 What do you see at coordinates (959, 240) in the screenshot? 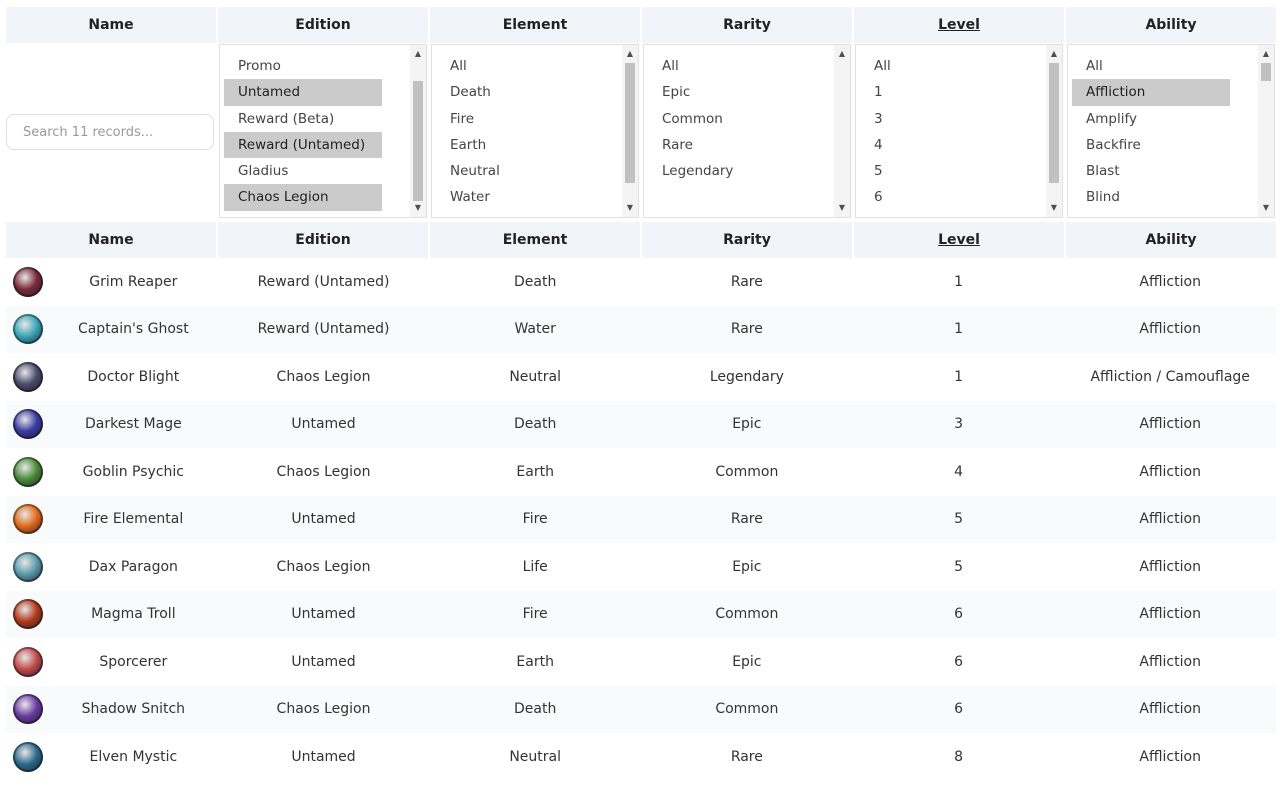
I see `column-header-level: Level` at bounding box center [959, 240].